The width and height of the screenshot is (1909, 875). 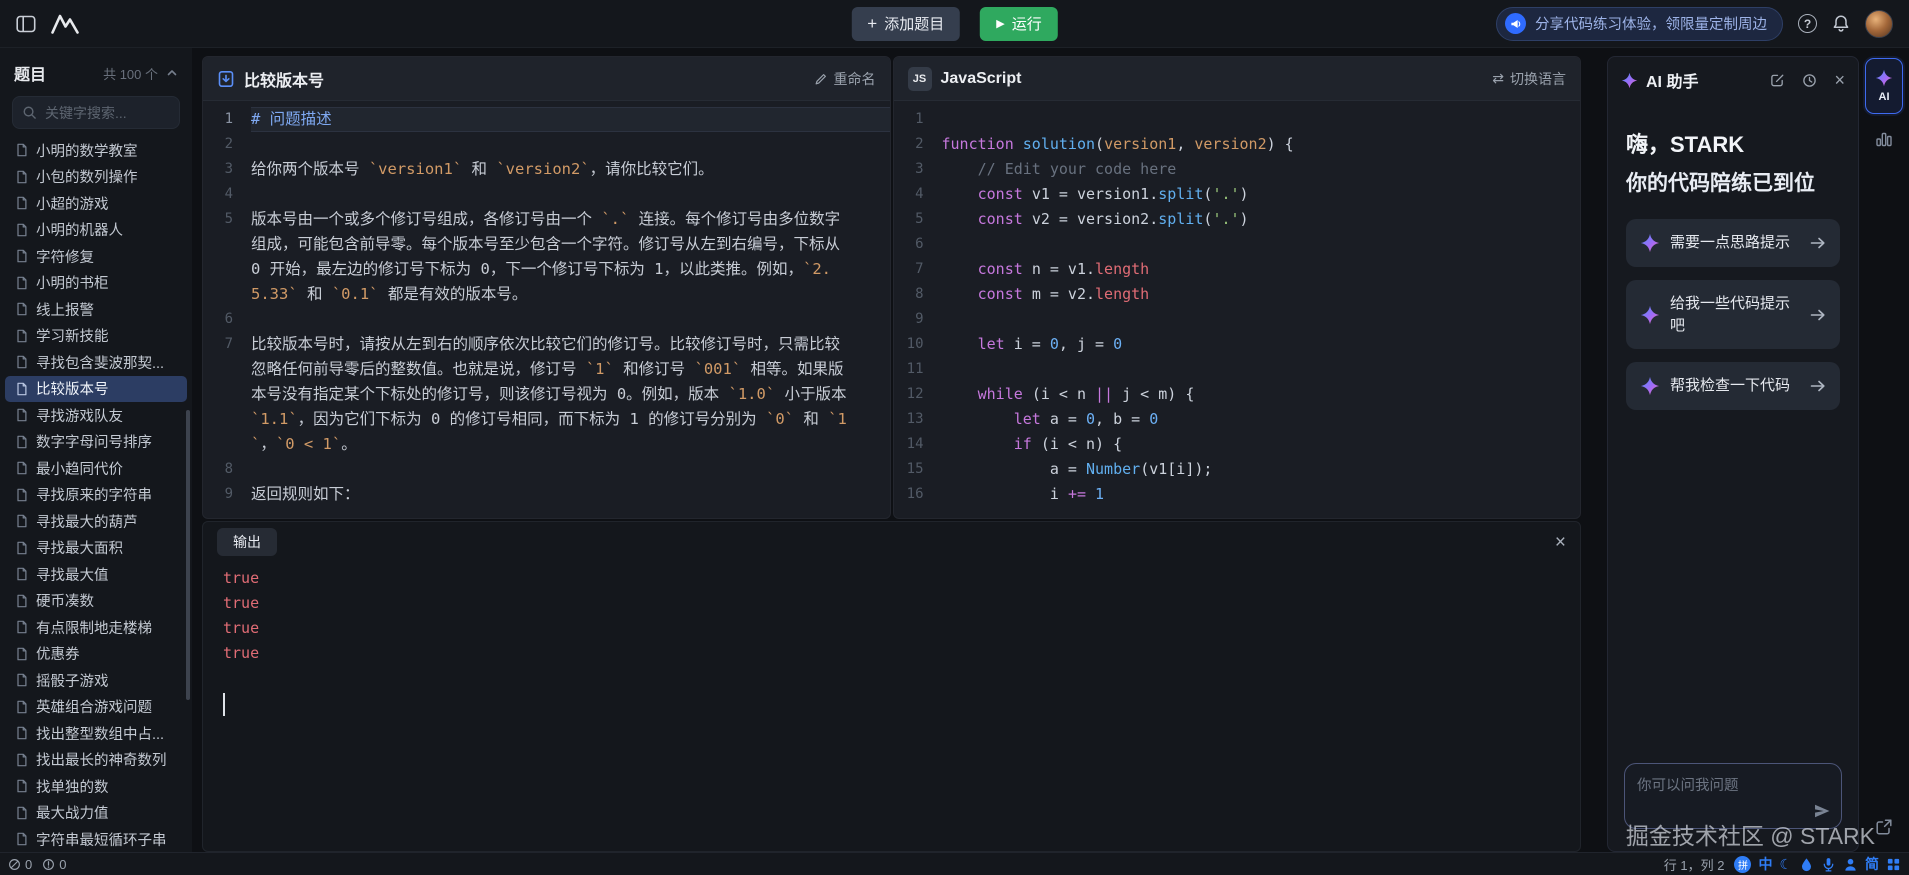 I want to click on sidebar-title: 题目, so click(x=30, y=75).